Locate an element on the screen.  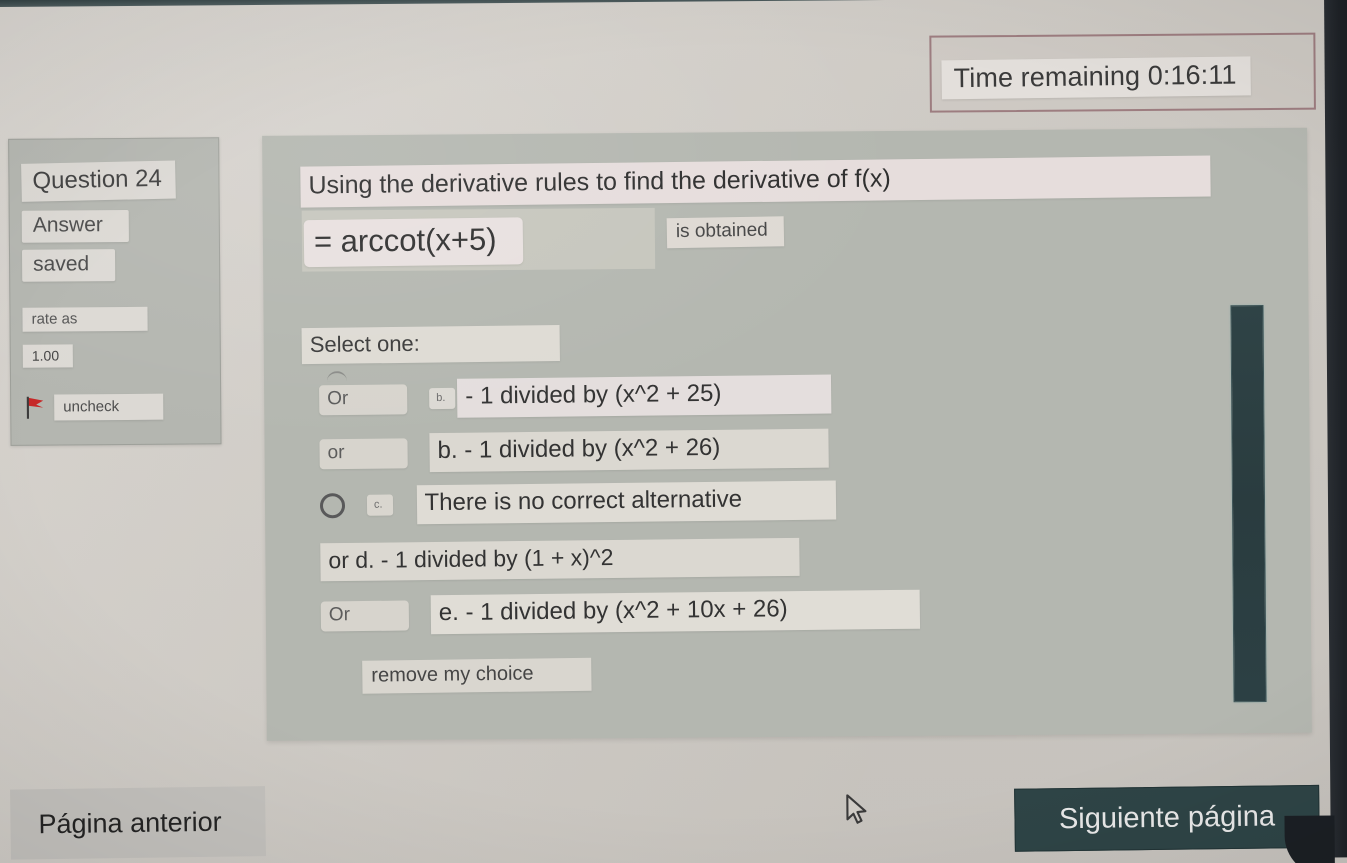
option-c-text: There is no correct alternative is located at coordinates (626, 502).